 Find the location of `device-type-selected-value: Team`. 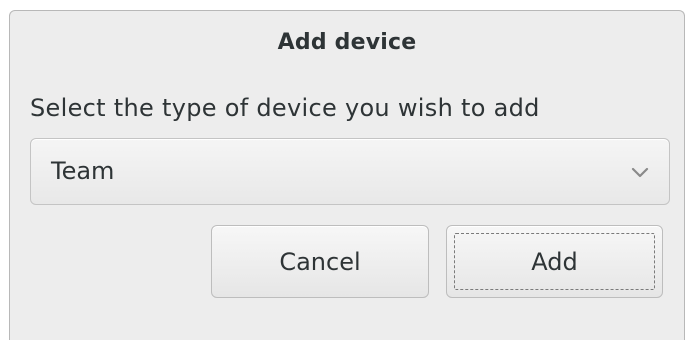

device-type-selected-value: Team is located at coordinates (83, 171).